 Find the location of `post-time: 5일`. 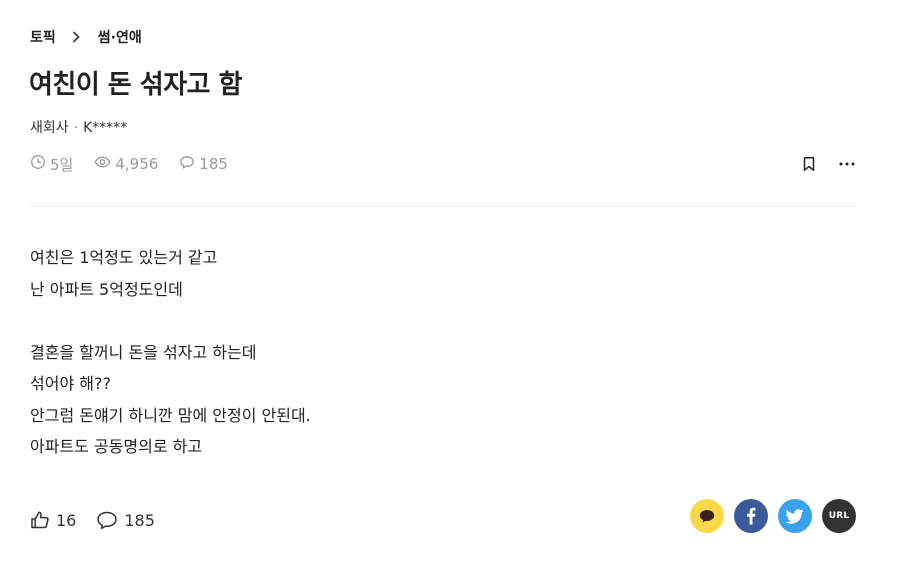

post-time: 5일 is located at coordinates (51, 164).